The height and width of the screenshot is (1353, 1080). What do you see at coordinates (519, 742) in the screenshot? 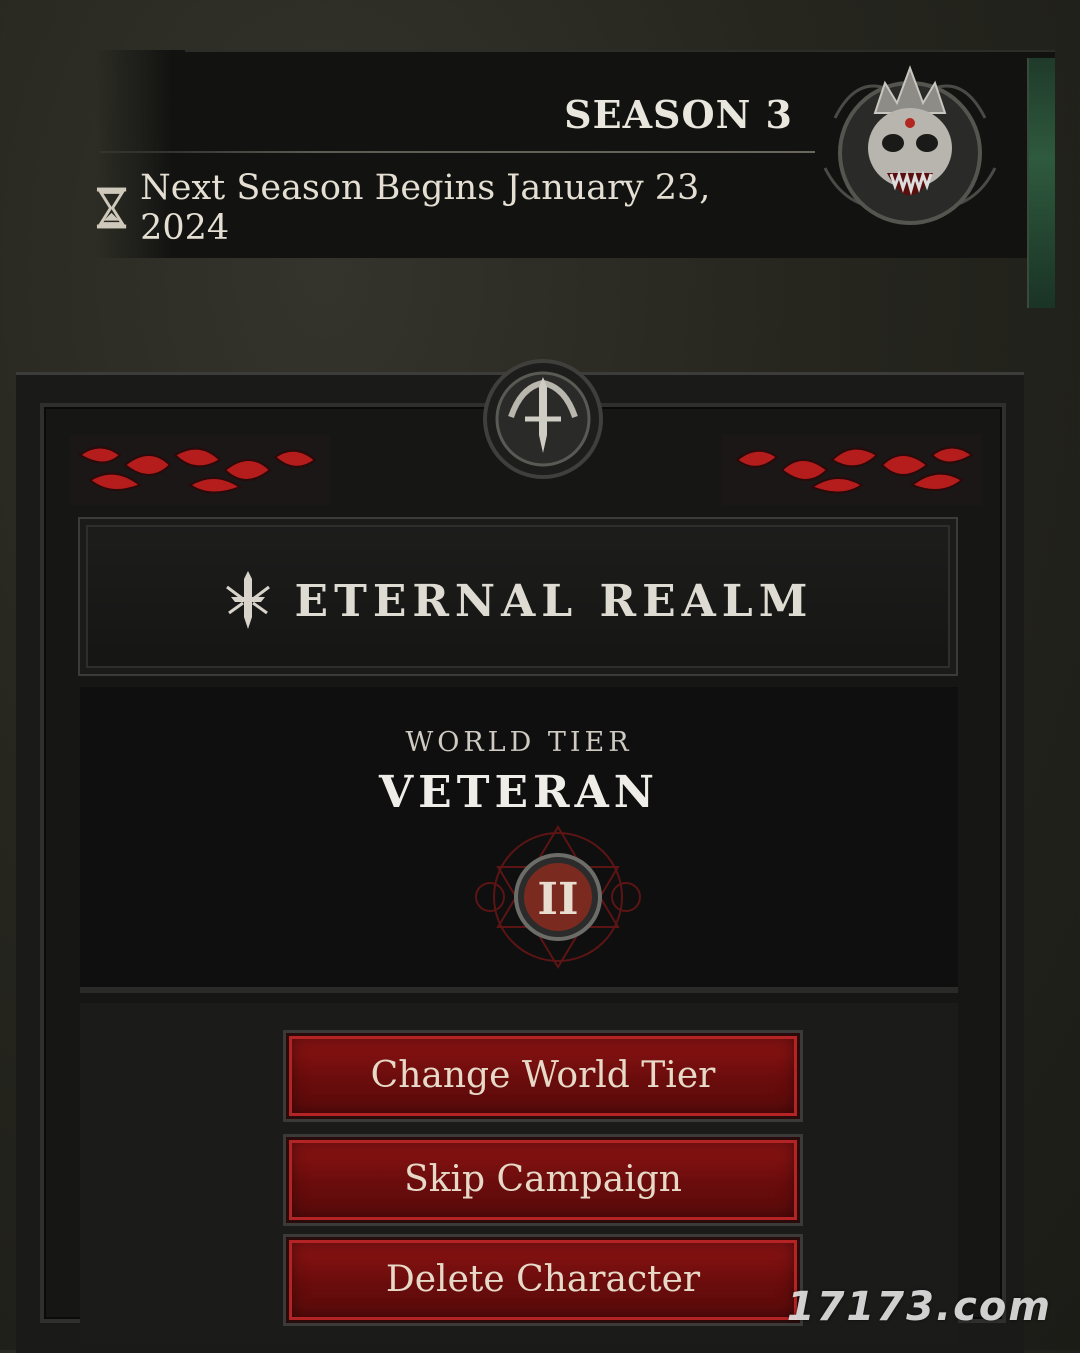
I see `world-tier-label: WORLD TIER` at bounding box center [519, 742].